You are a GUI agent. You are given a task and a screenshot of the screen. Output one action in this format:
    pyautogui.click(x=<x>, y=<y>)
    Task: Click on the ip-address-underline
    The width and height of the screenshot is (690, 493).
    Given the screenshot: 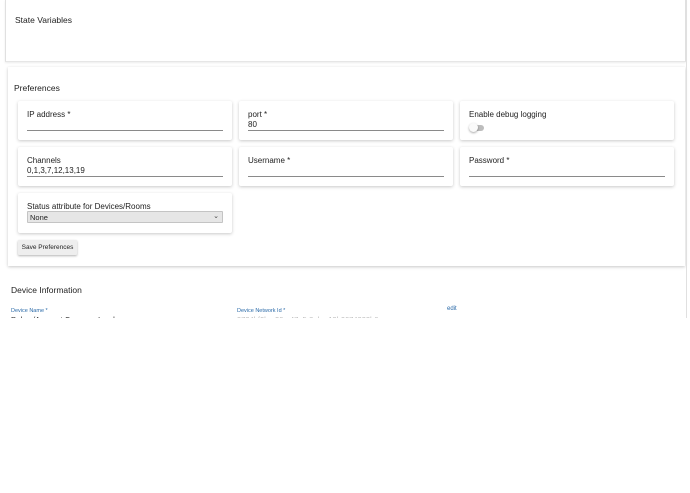 What is the action you would take?
    pyautogui.click(x=125, y=130)
    